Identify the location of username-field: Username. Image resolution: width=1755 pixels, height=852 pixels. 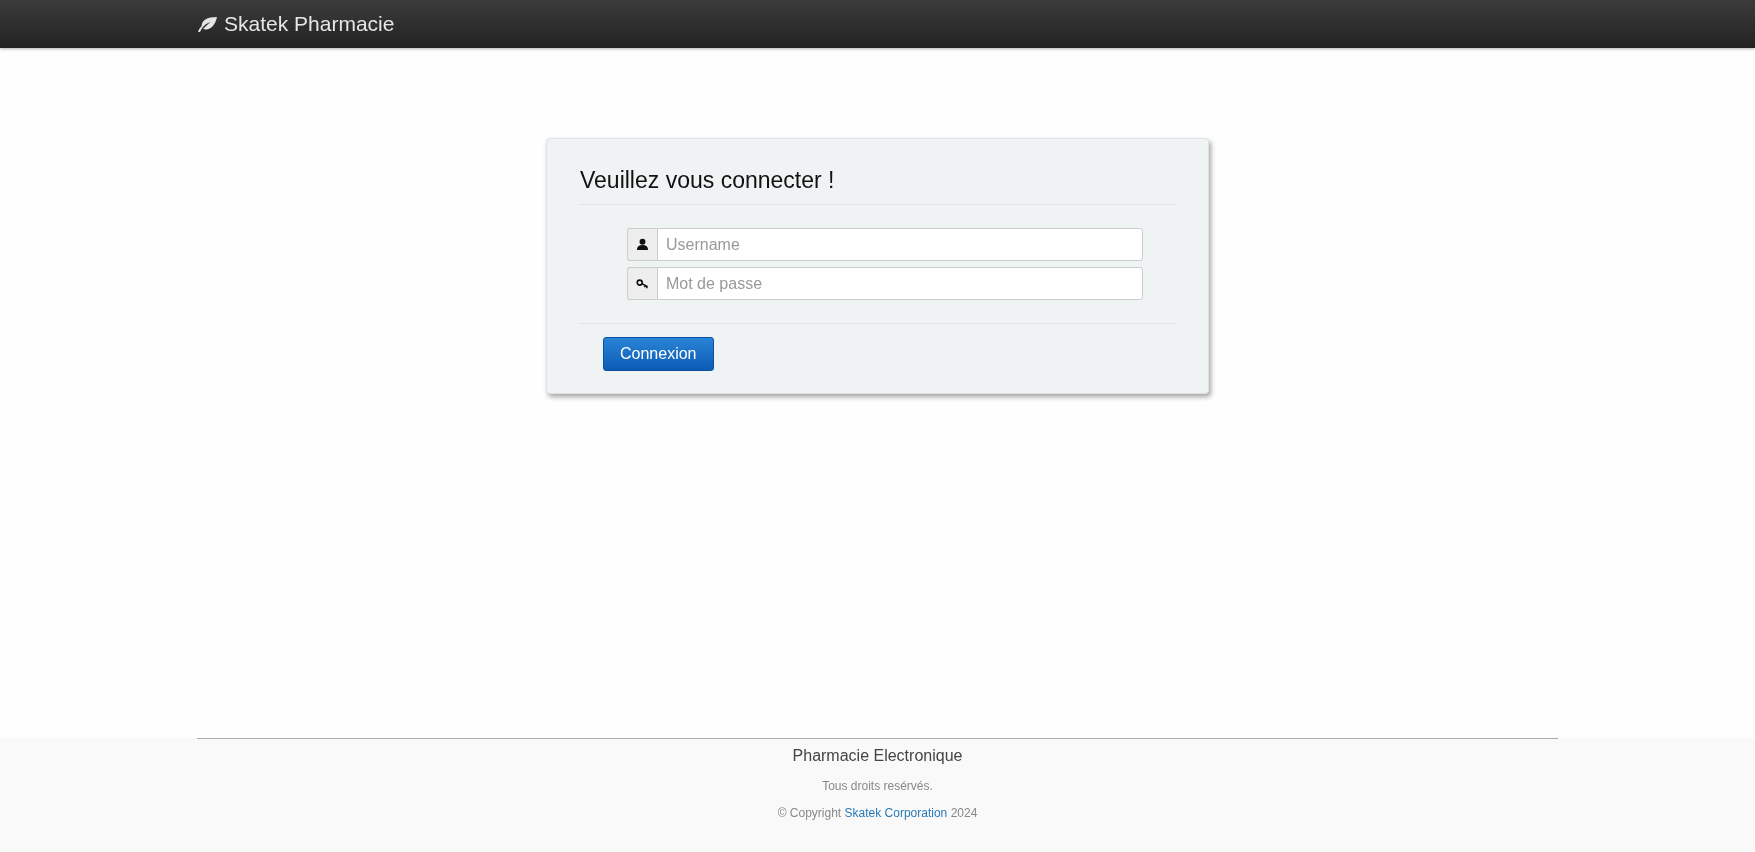
(900, 244).